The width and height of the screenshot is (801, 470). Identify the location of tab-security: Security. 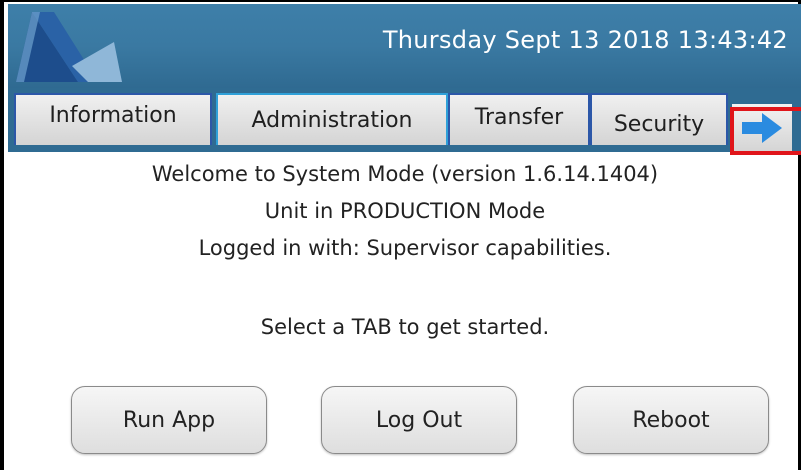
(659, 119).